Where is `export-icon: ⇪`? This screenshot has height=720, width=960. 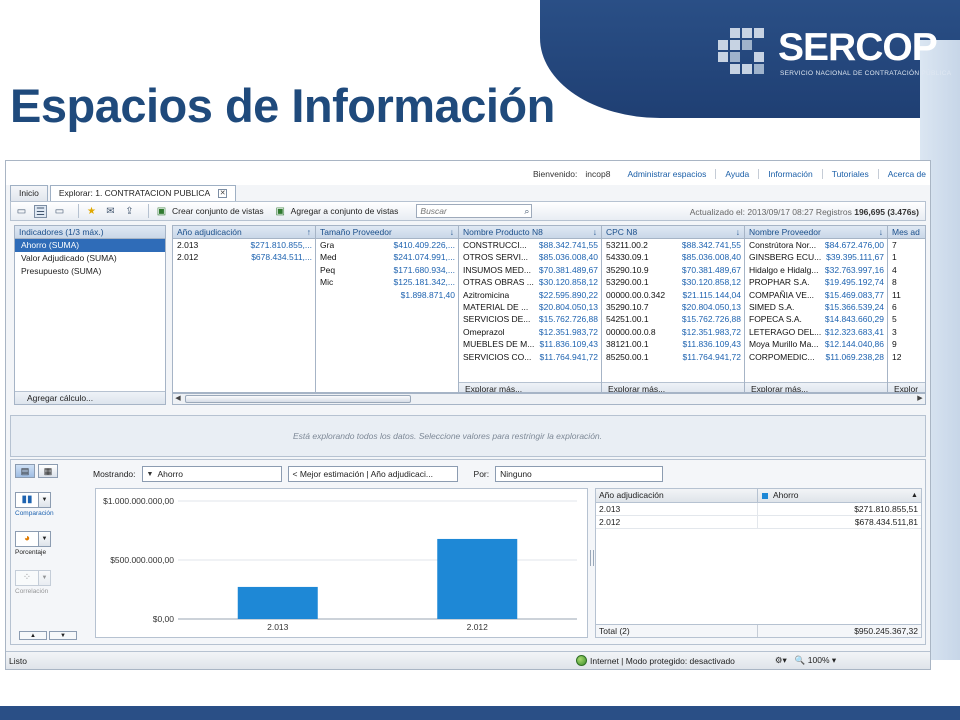 export-icon: ⇪ is located at coordinates (129, 211).